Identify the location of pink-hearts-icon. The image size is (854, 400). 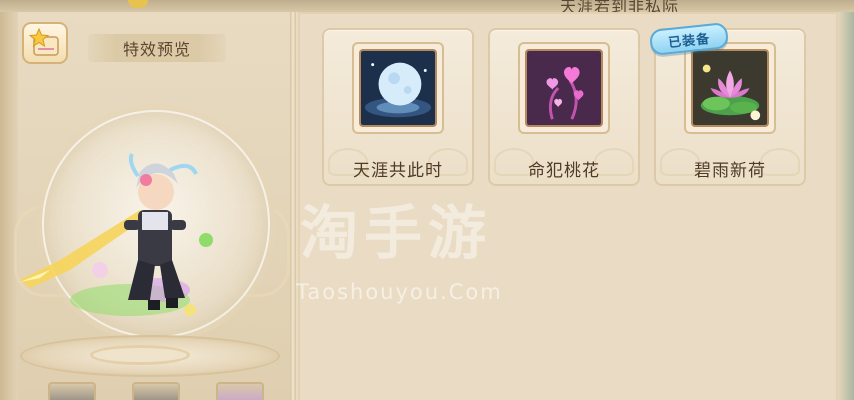
(564, 88).